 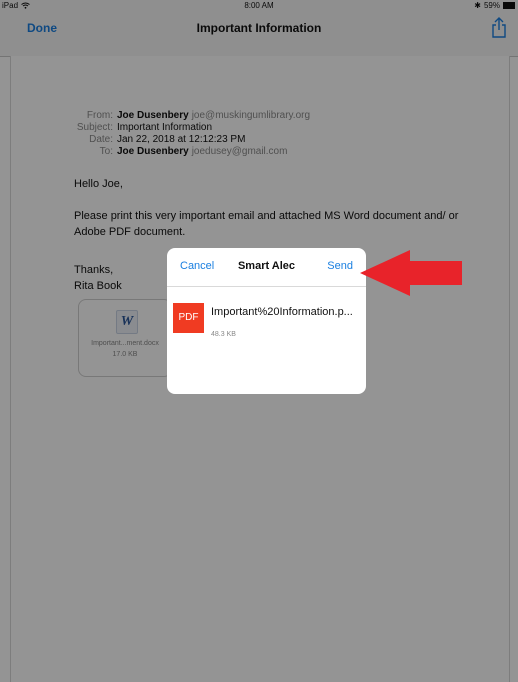 What do you see at coordinates (411, 273) in the screenshot?
I see `red-arrow-icon` at bounding box center [411, 273].